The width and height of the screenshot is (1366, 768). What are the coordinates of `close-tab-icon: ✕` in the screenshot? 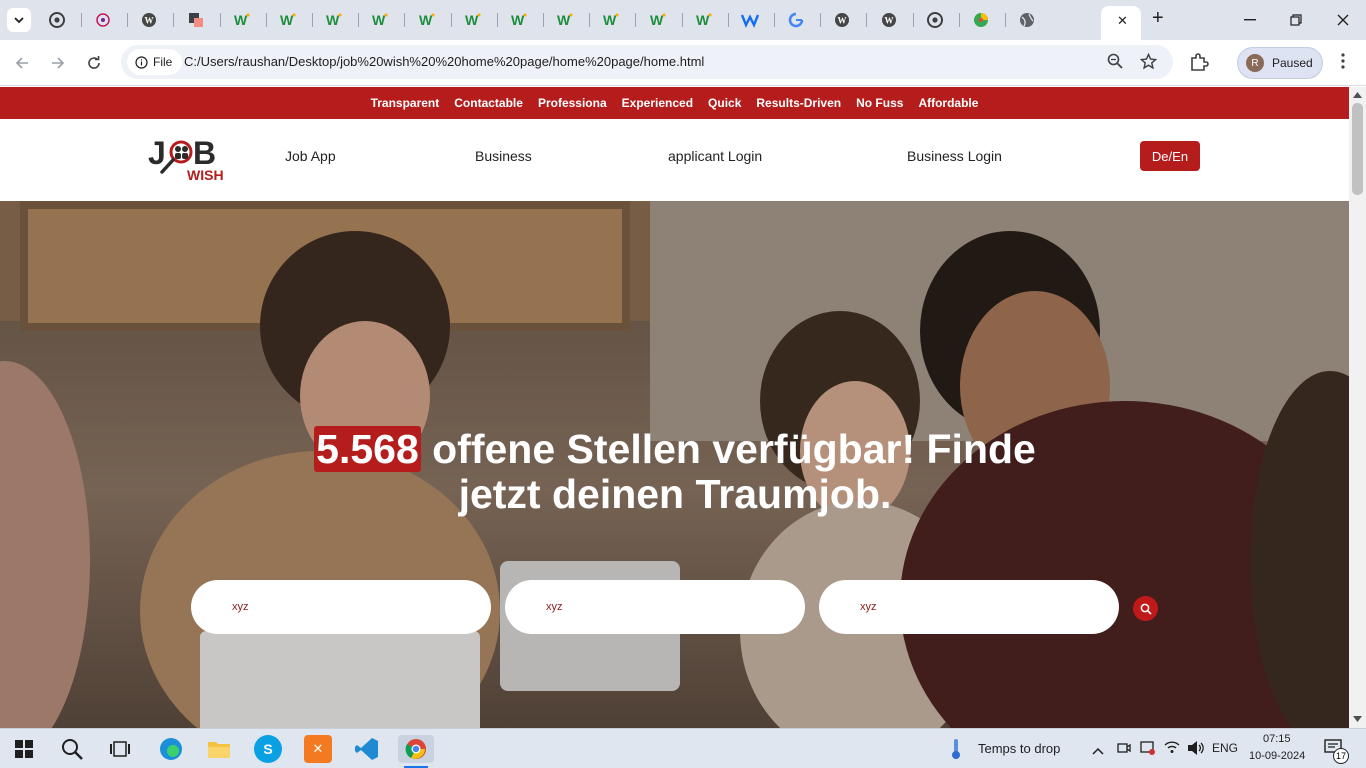 It's located at (1122, 21).